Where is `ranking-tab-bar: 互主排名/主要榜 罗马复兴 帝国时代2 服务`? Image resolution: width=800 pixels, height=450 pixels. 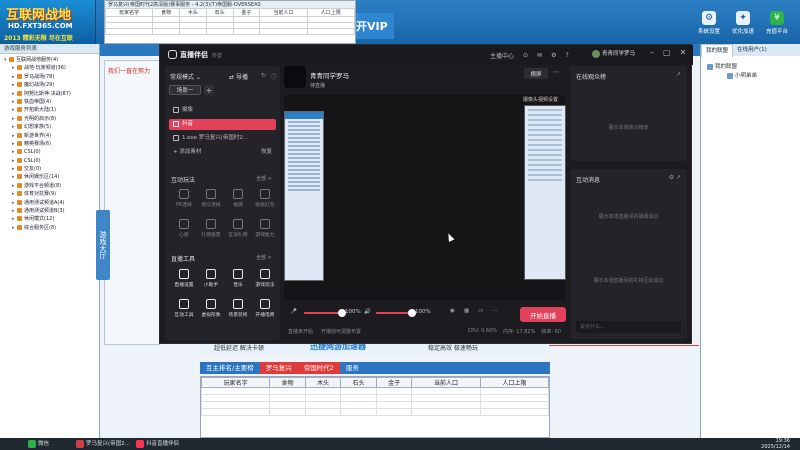 ranking-tab-bar: 互主排名/主要榜 罗马复兴 帝国时代2 服务 is located at coordinates (375, 368).